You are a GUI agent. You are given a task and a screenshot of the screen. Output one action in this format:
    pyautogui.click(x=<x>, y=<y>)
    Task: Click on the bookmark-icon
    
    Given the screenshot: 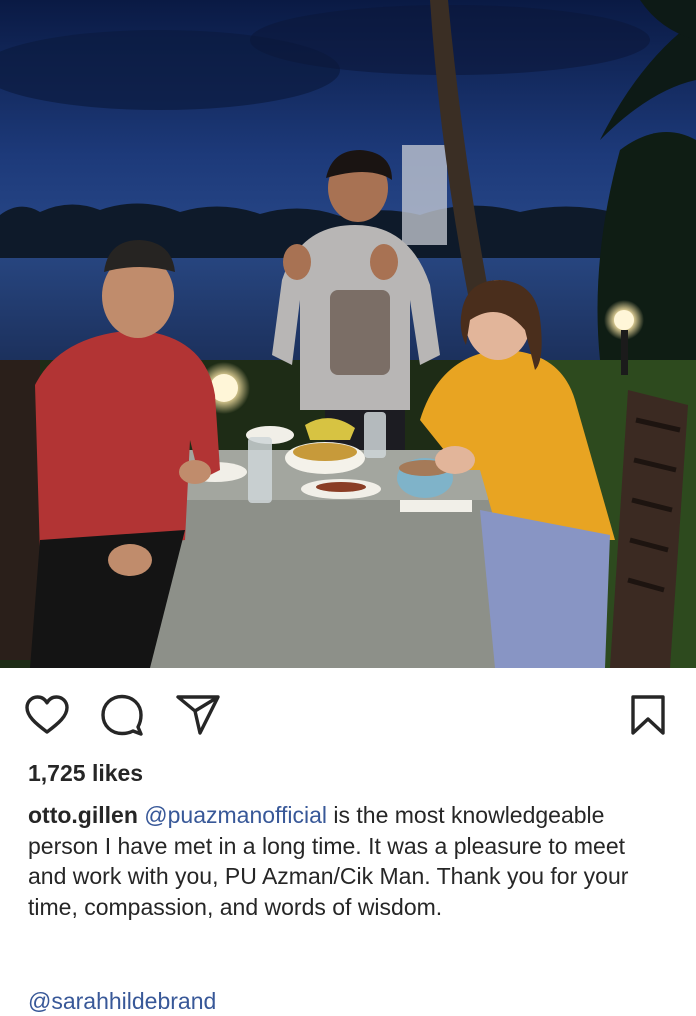 What is the action you would take?
    pyautogui.click(x=648, y=715)
    